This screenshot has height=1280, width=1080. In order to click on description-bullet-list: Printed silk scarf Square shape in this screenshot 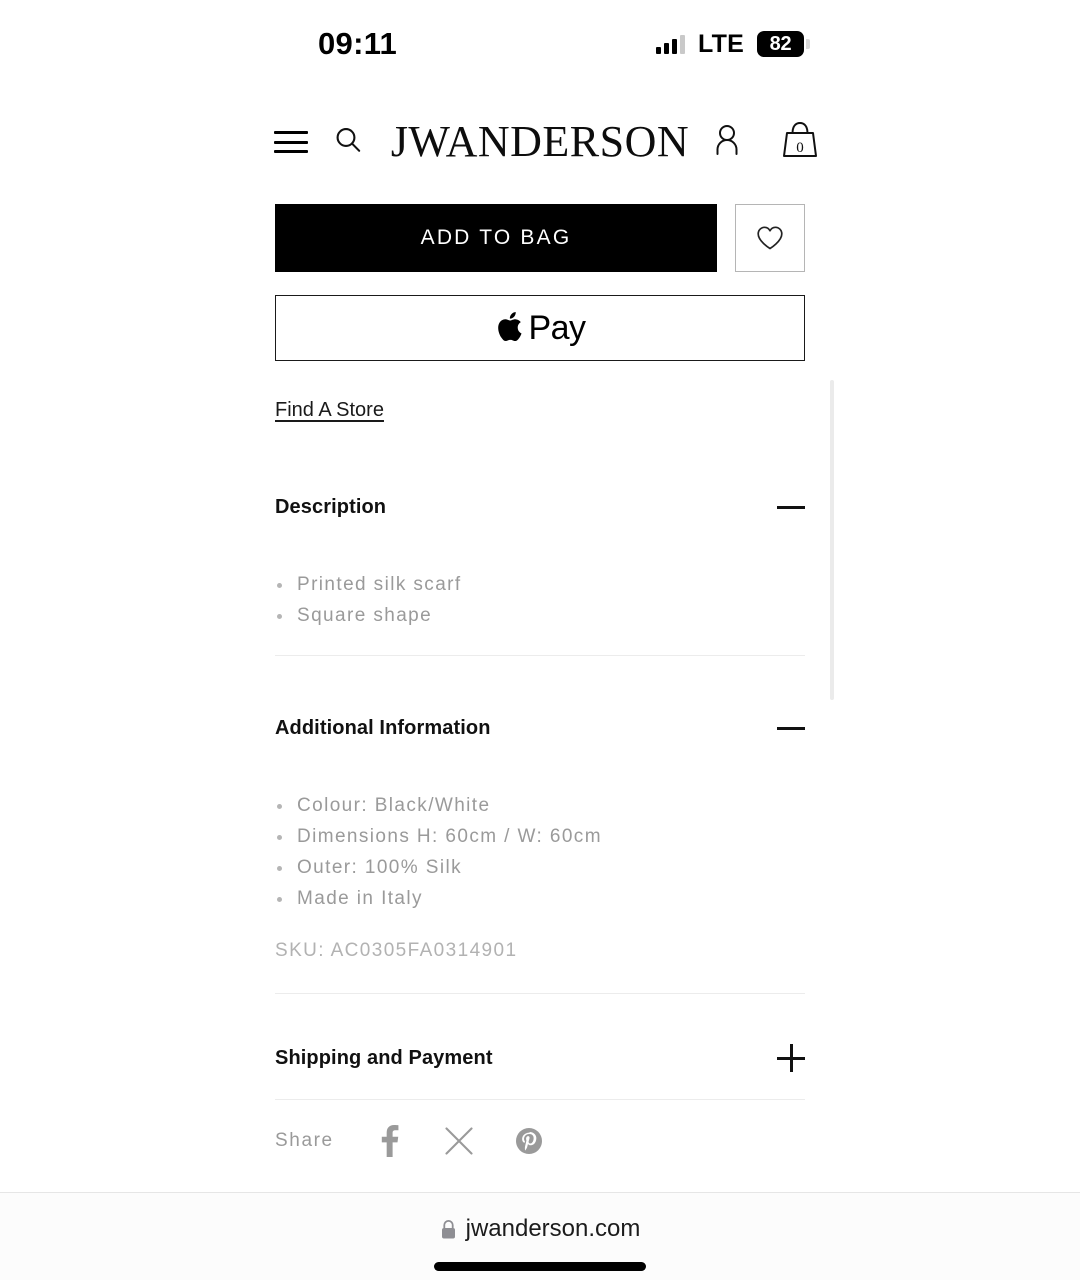, I will do `click(540, 600)`.